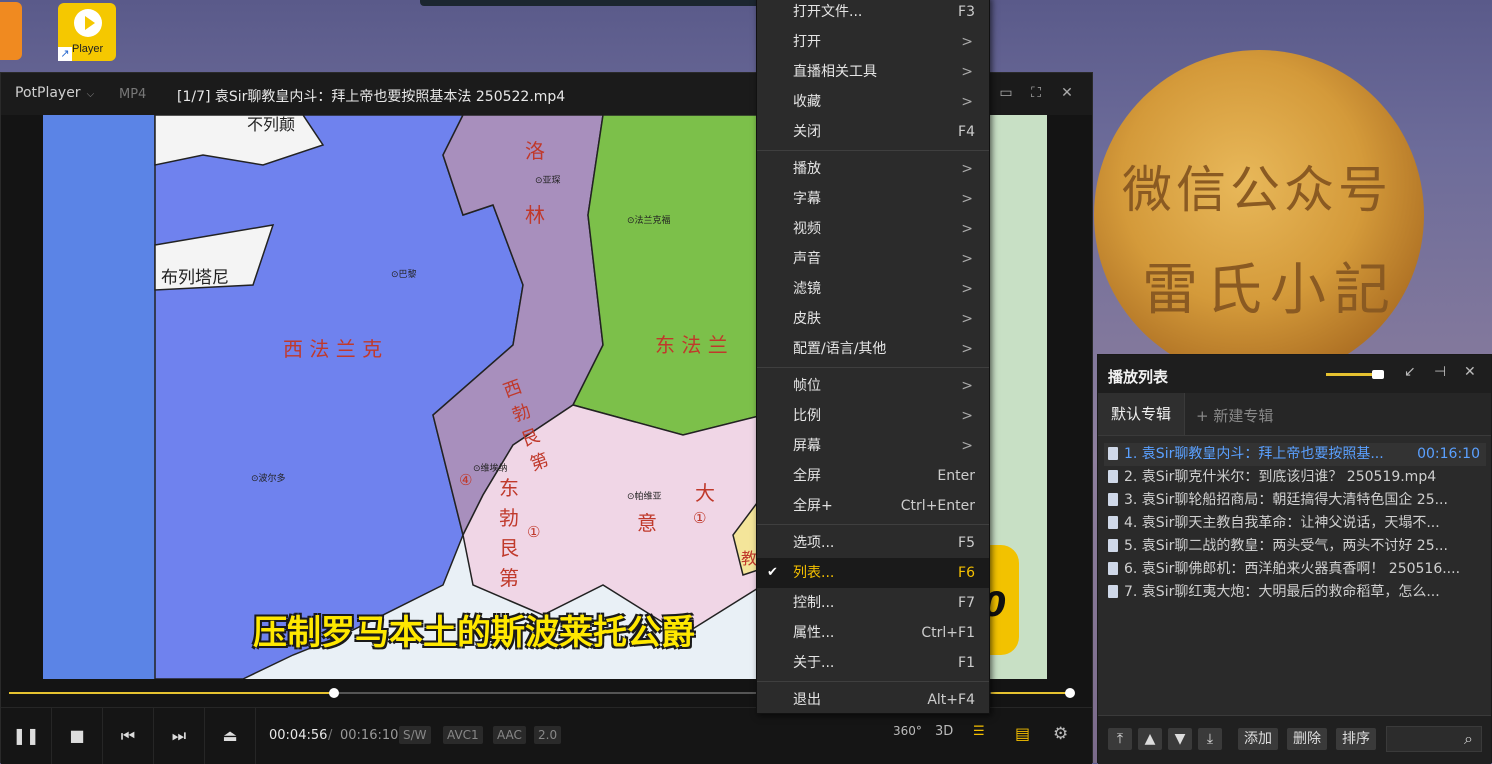 Image resolution: width=1492 pixels, height=764 pixels. I want to click on menu-item-10: 皮肤 >, so click(873, 319).